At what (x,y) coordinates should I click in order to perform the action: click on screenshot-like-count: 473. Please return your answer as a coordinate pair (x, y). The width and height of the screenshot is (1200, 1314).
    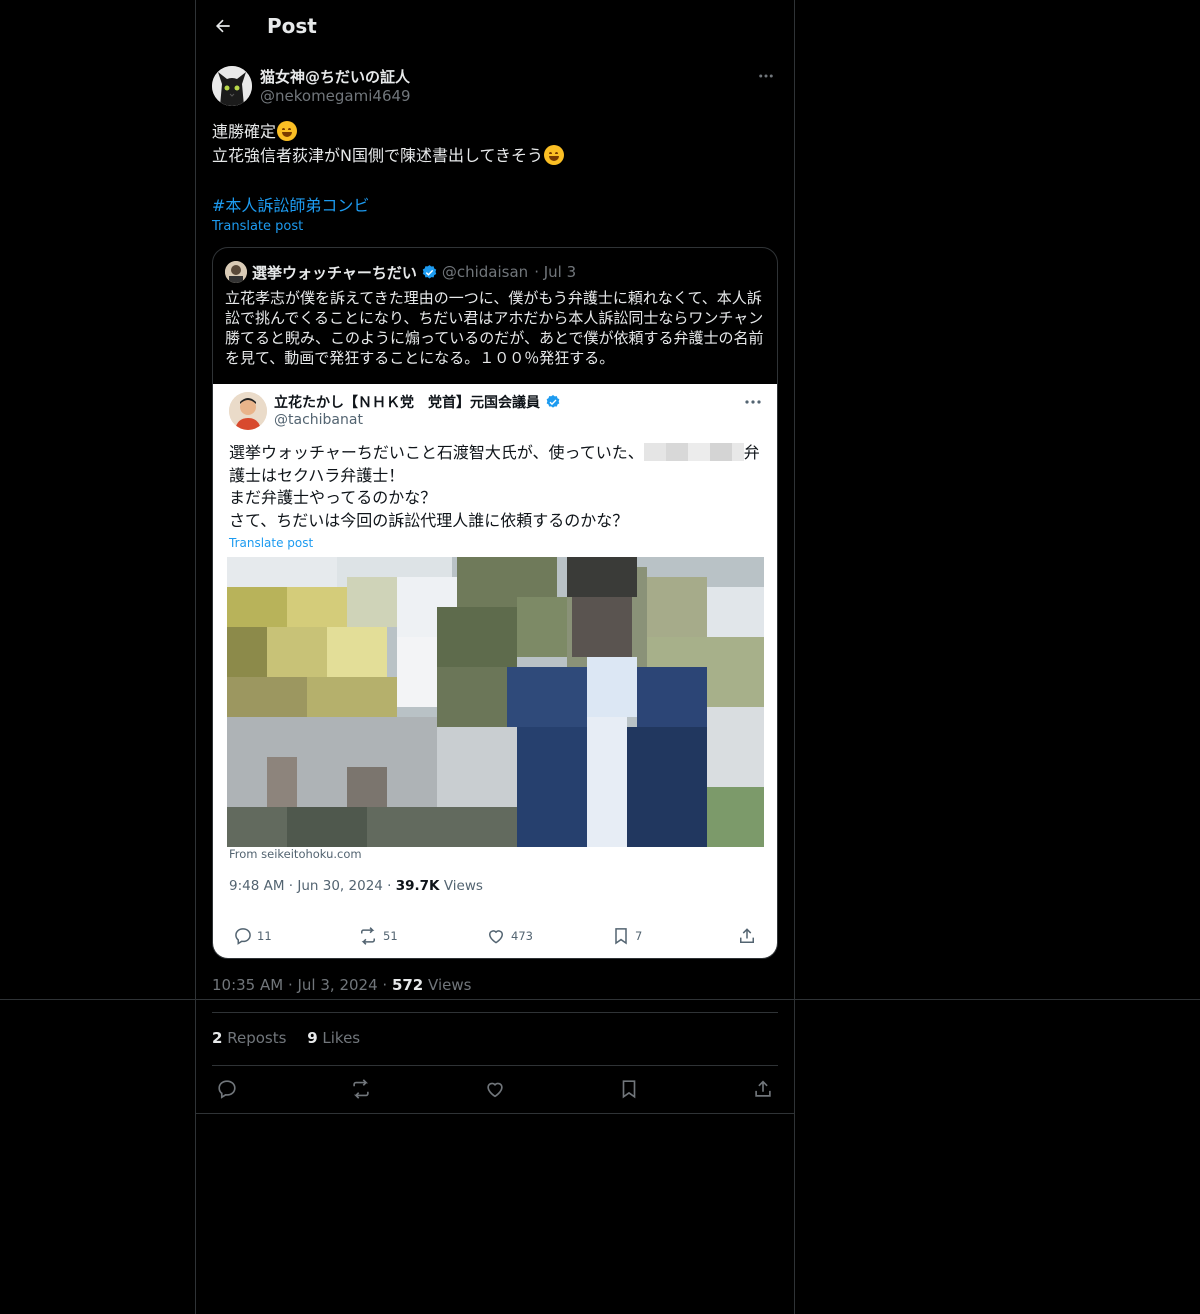
    Looking at the image, I should click on (522, 936).